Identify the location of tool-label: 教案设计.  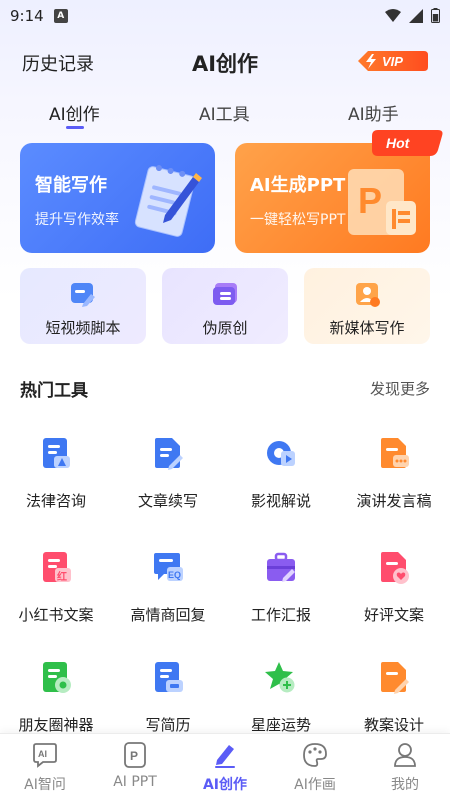
(393, 725).